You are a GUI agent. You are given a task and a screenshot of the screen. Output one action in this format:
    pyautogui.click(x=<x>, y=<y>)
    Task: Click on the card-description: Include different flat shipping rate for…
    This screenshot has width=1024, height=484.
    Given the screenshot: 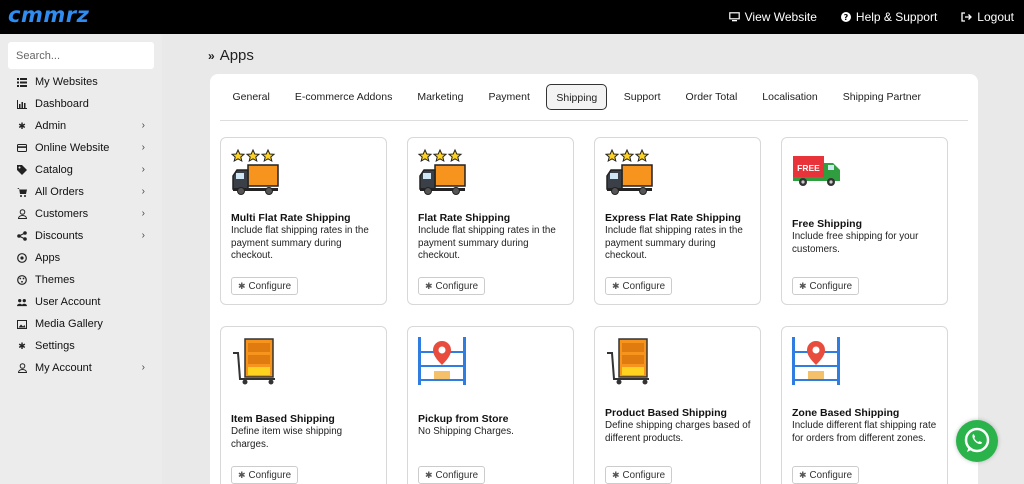 What is the action you would take?
    pyautogui.click(x=864, y=432)
    